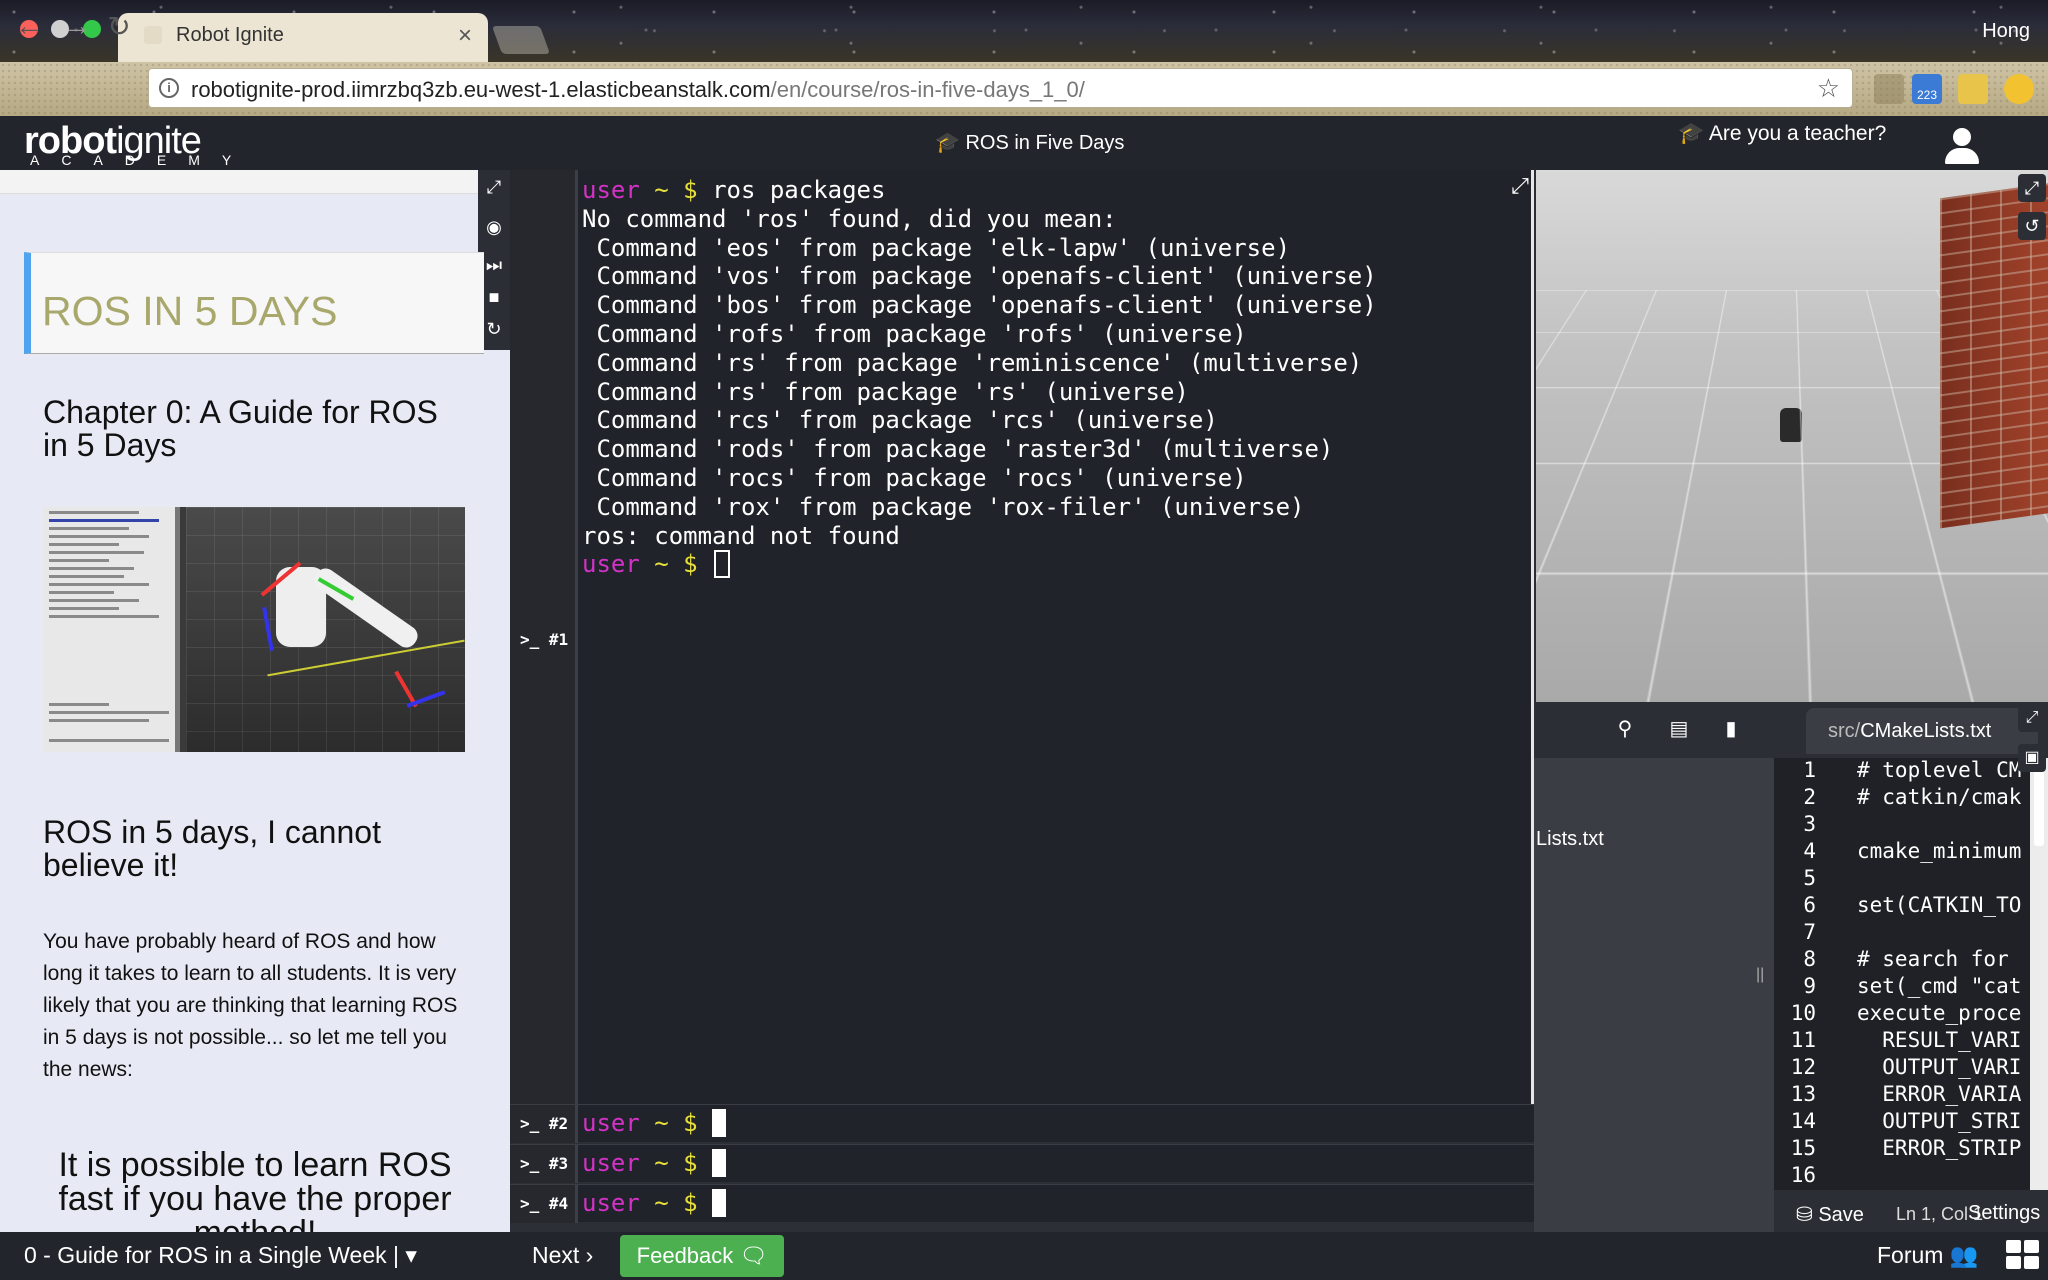 Image resolution: width=2048 pixels, height=1280 pixels. Describe the element at coordinates (153, 35) in the screenshot. I see `tab-favicon-icon` at that location.